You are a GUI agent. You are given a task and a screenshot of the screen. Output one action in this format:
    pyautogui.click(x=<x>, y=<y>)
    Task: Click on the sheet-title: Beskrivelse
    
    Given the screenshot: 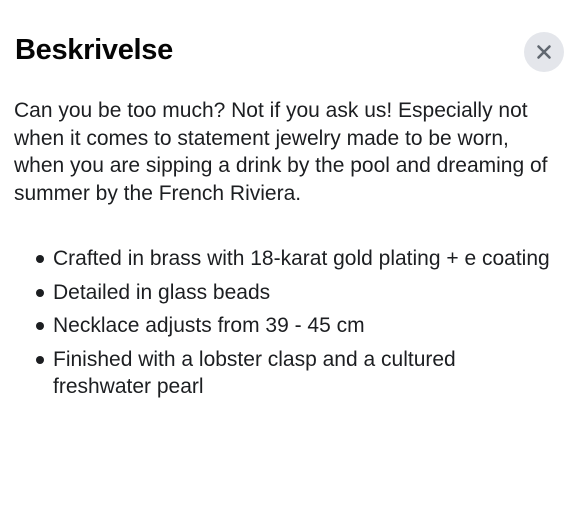 What is the action you would take?
    pyautogui.click(x=94, y=50)
    